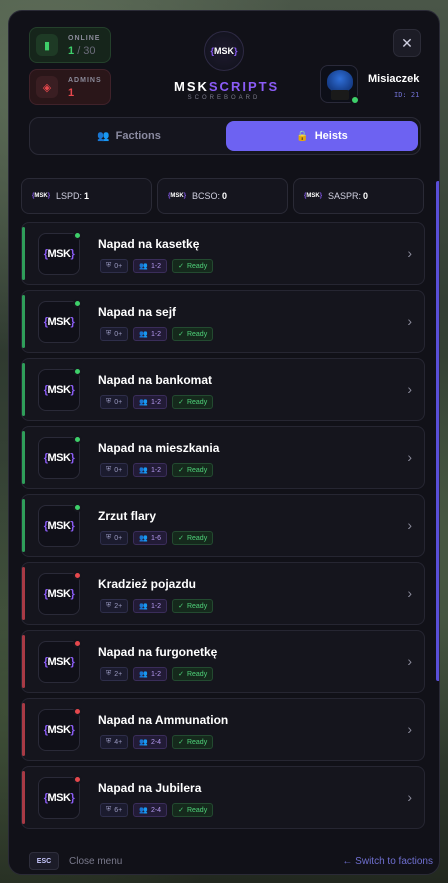  I want to click on heist-title: Kradzież pojazdu, so click(147, 584).